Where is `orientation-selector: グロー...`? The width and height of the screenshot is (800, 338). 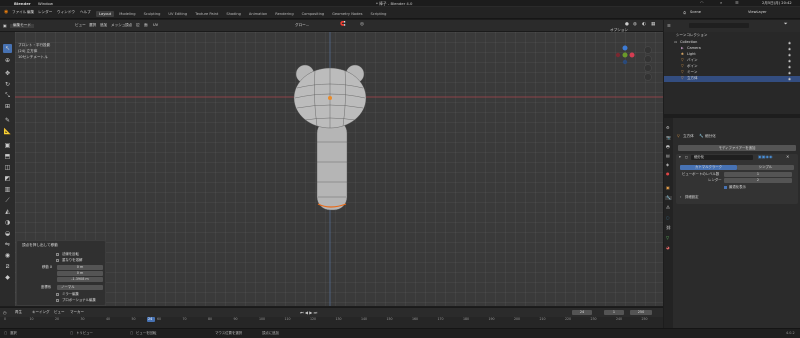 orientation-selector: グロー... is located at coordinates (302, 25).